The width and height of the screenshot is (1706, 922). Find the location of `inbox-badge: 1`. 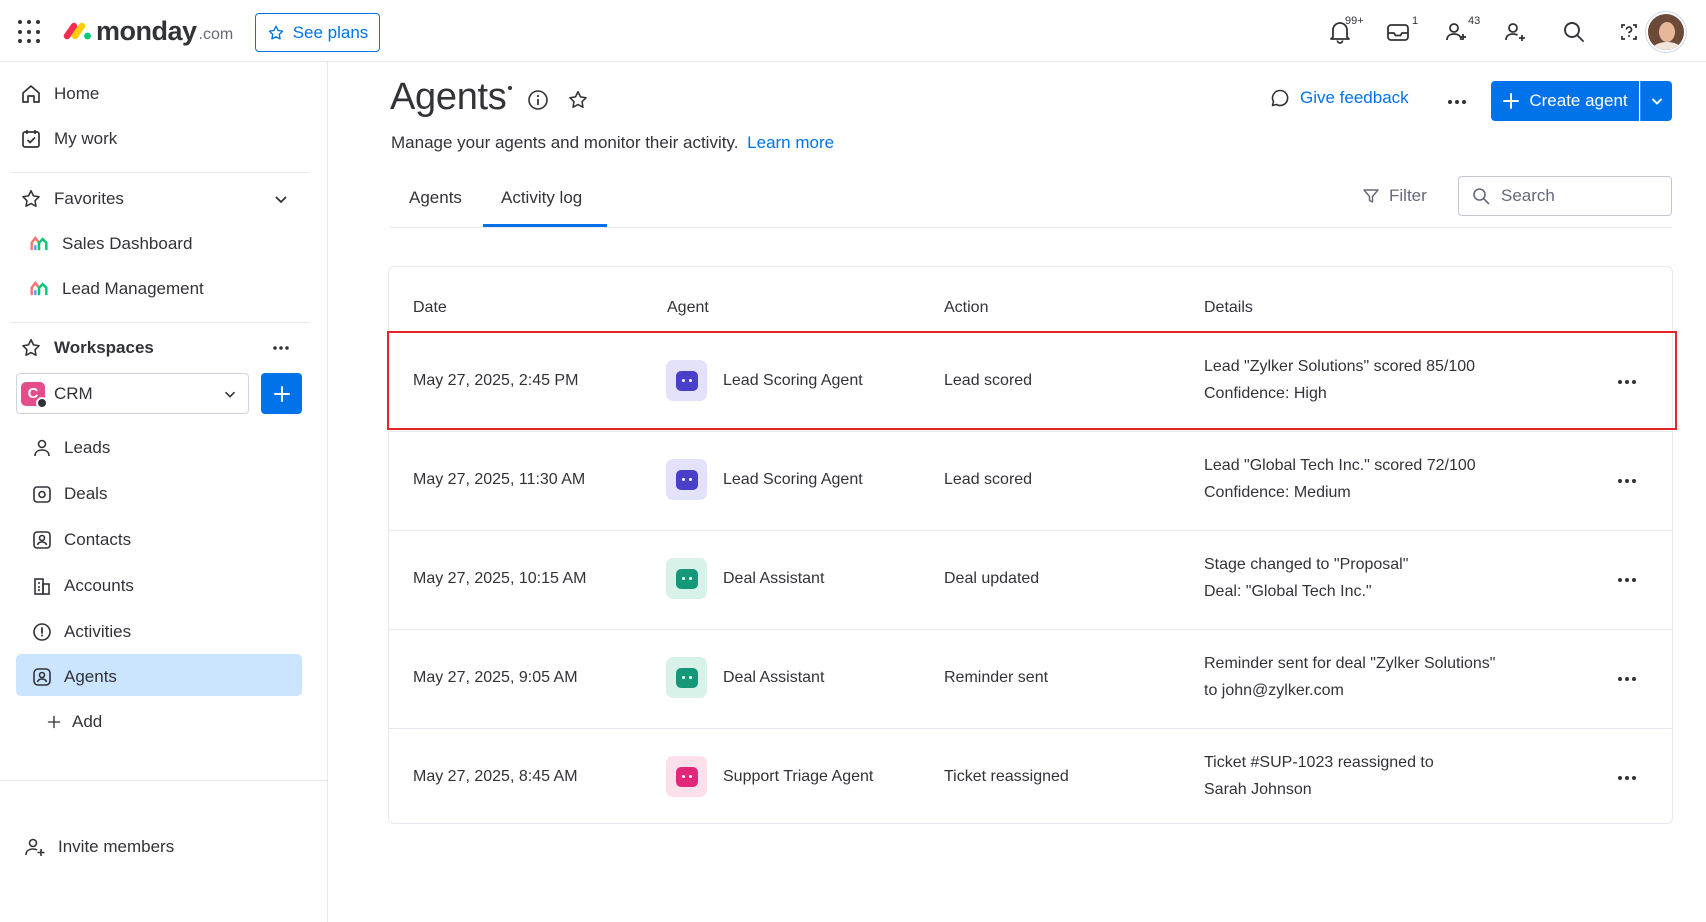

inbox-badge: 1 is located at coordinates (1415, 21).